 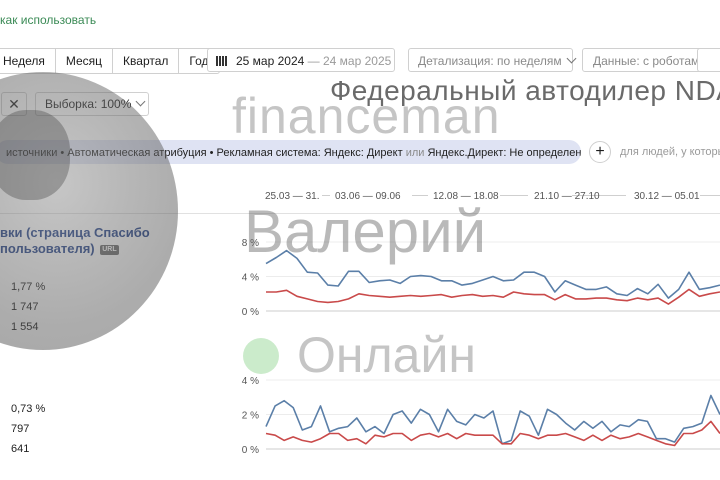 I want to click on filter-text2: Яндекс.Директ: Не определено, so click(x=504, y=153).